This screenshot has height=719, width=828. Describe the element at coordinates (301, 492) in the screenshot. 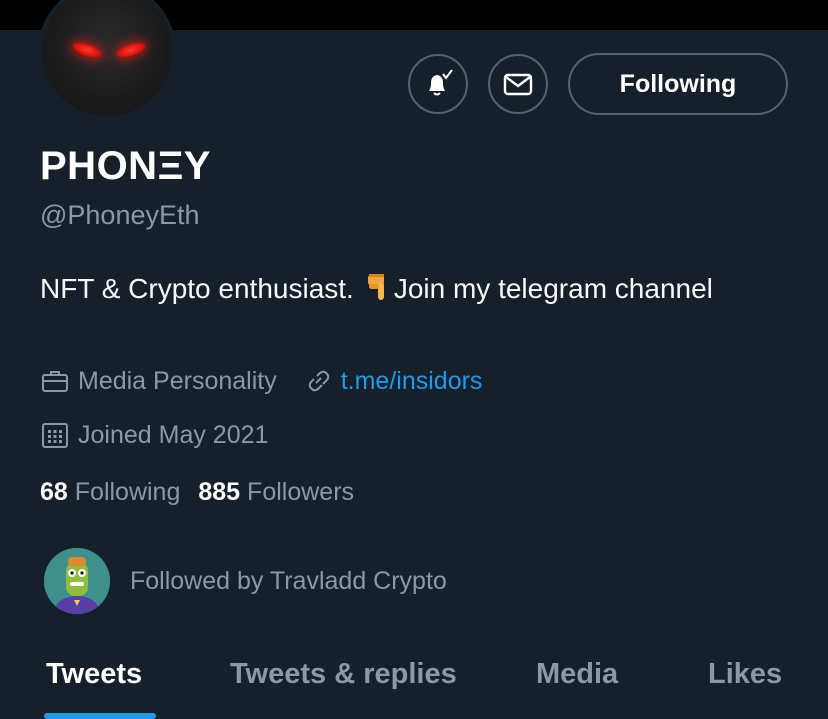

I see `followers-label: Followers` at that location.